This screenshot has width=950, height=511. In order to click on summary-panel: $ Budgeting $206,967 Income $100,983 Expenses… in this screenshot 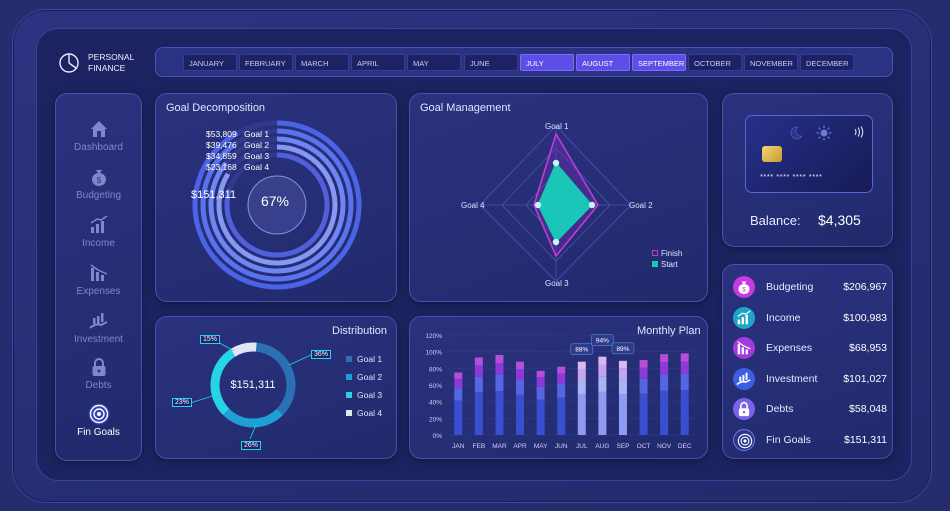, I will do `click(807, 361)`.